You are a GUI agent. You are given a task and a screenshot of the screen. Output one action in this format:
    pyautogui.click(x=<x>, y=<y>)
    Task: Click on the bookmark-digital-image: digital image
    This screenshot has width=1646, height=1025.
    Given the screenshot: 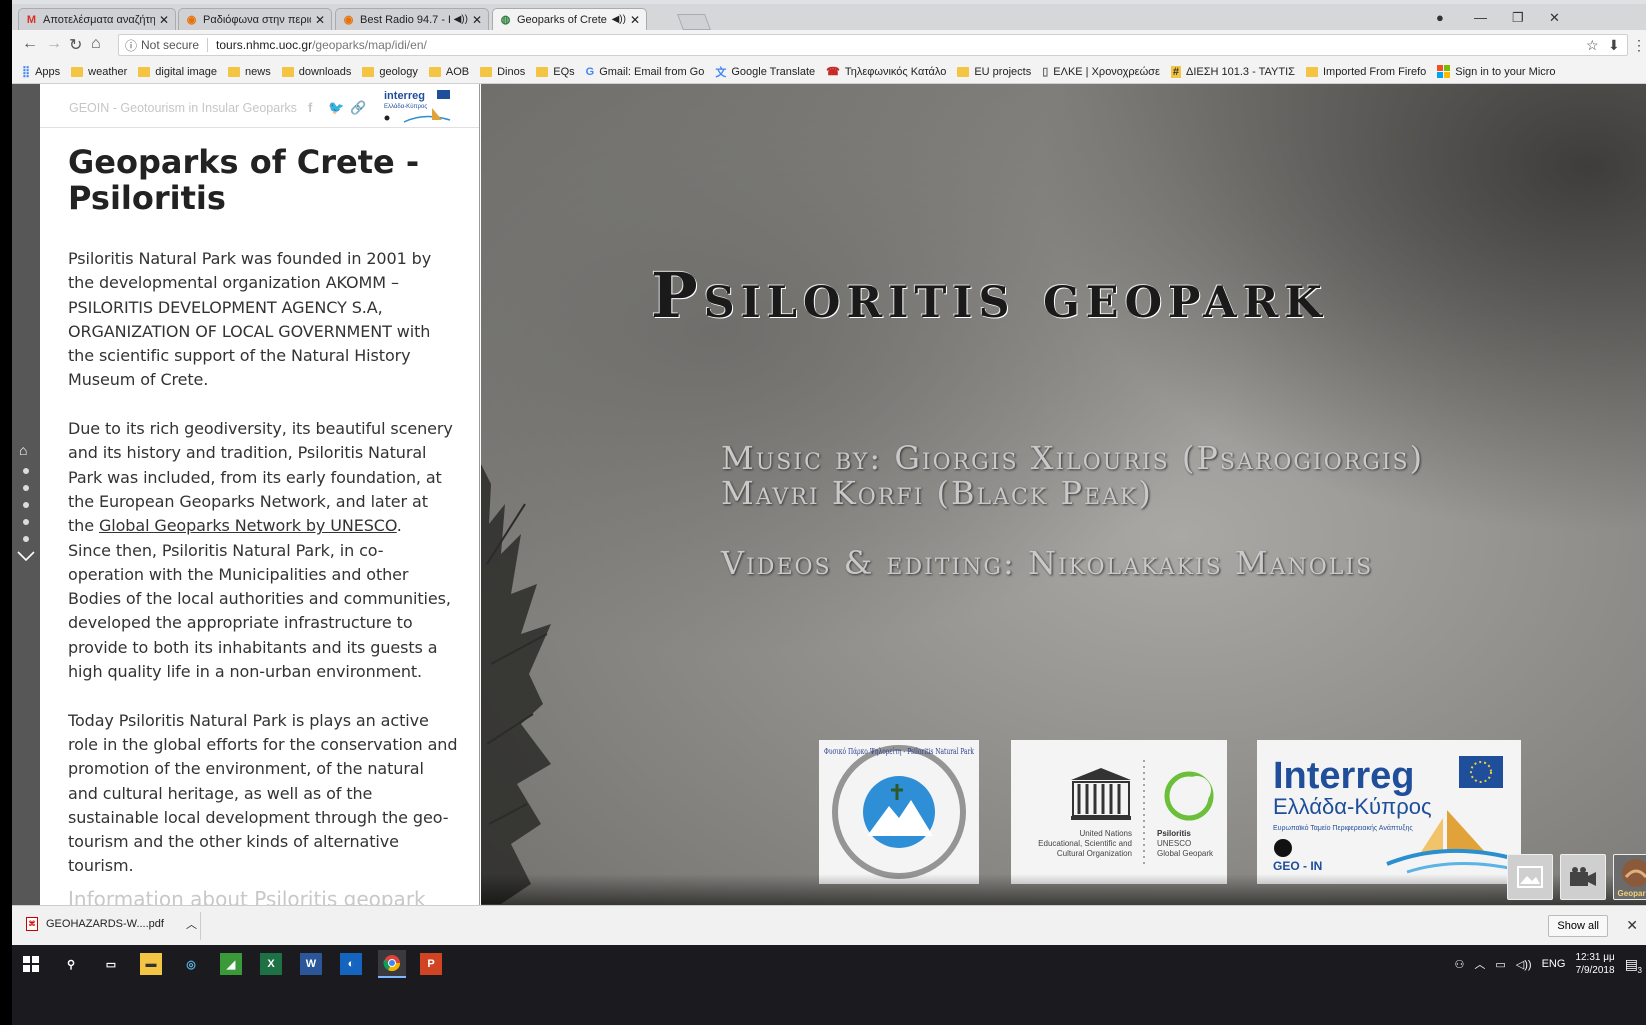 What is the action you would take?
    pyautogui.click(x=177, y=72)
    